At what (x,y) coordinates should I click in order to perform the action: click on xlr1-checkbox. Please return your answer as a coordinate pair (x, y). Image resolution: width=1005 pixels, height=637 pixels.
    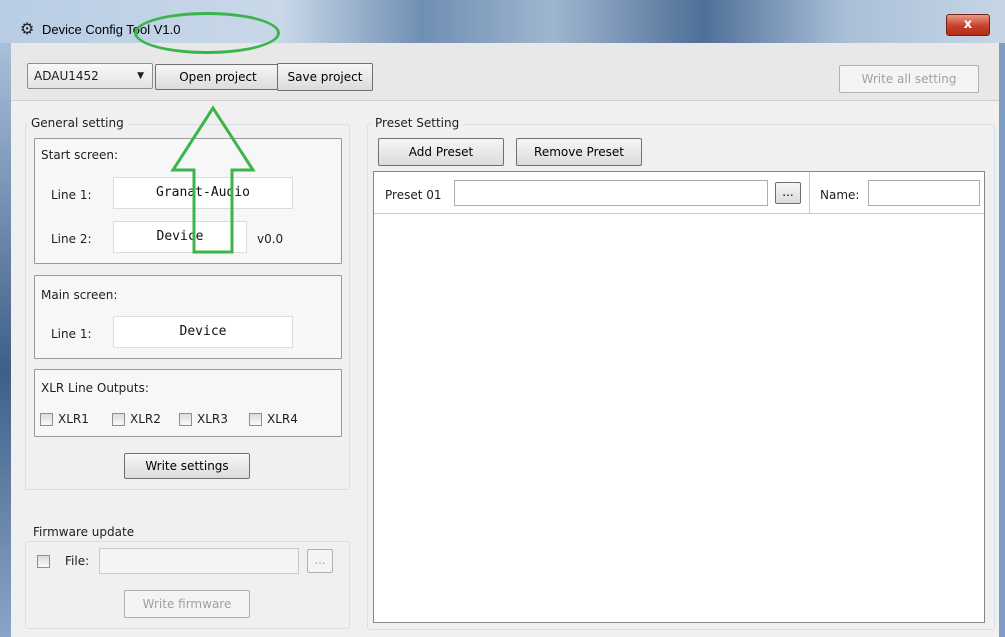
    Looking at the image, I should click on (46, 419).